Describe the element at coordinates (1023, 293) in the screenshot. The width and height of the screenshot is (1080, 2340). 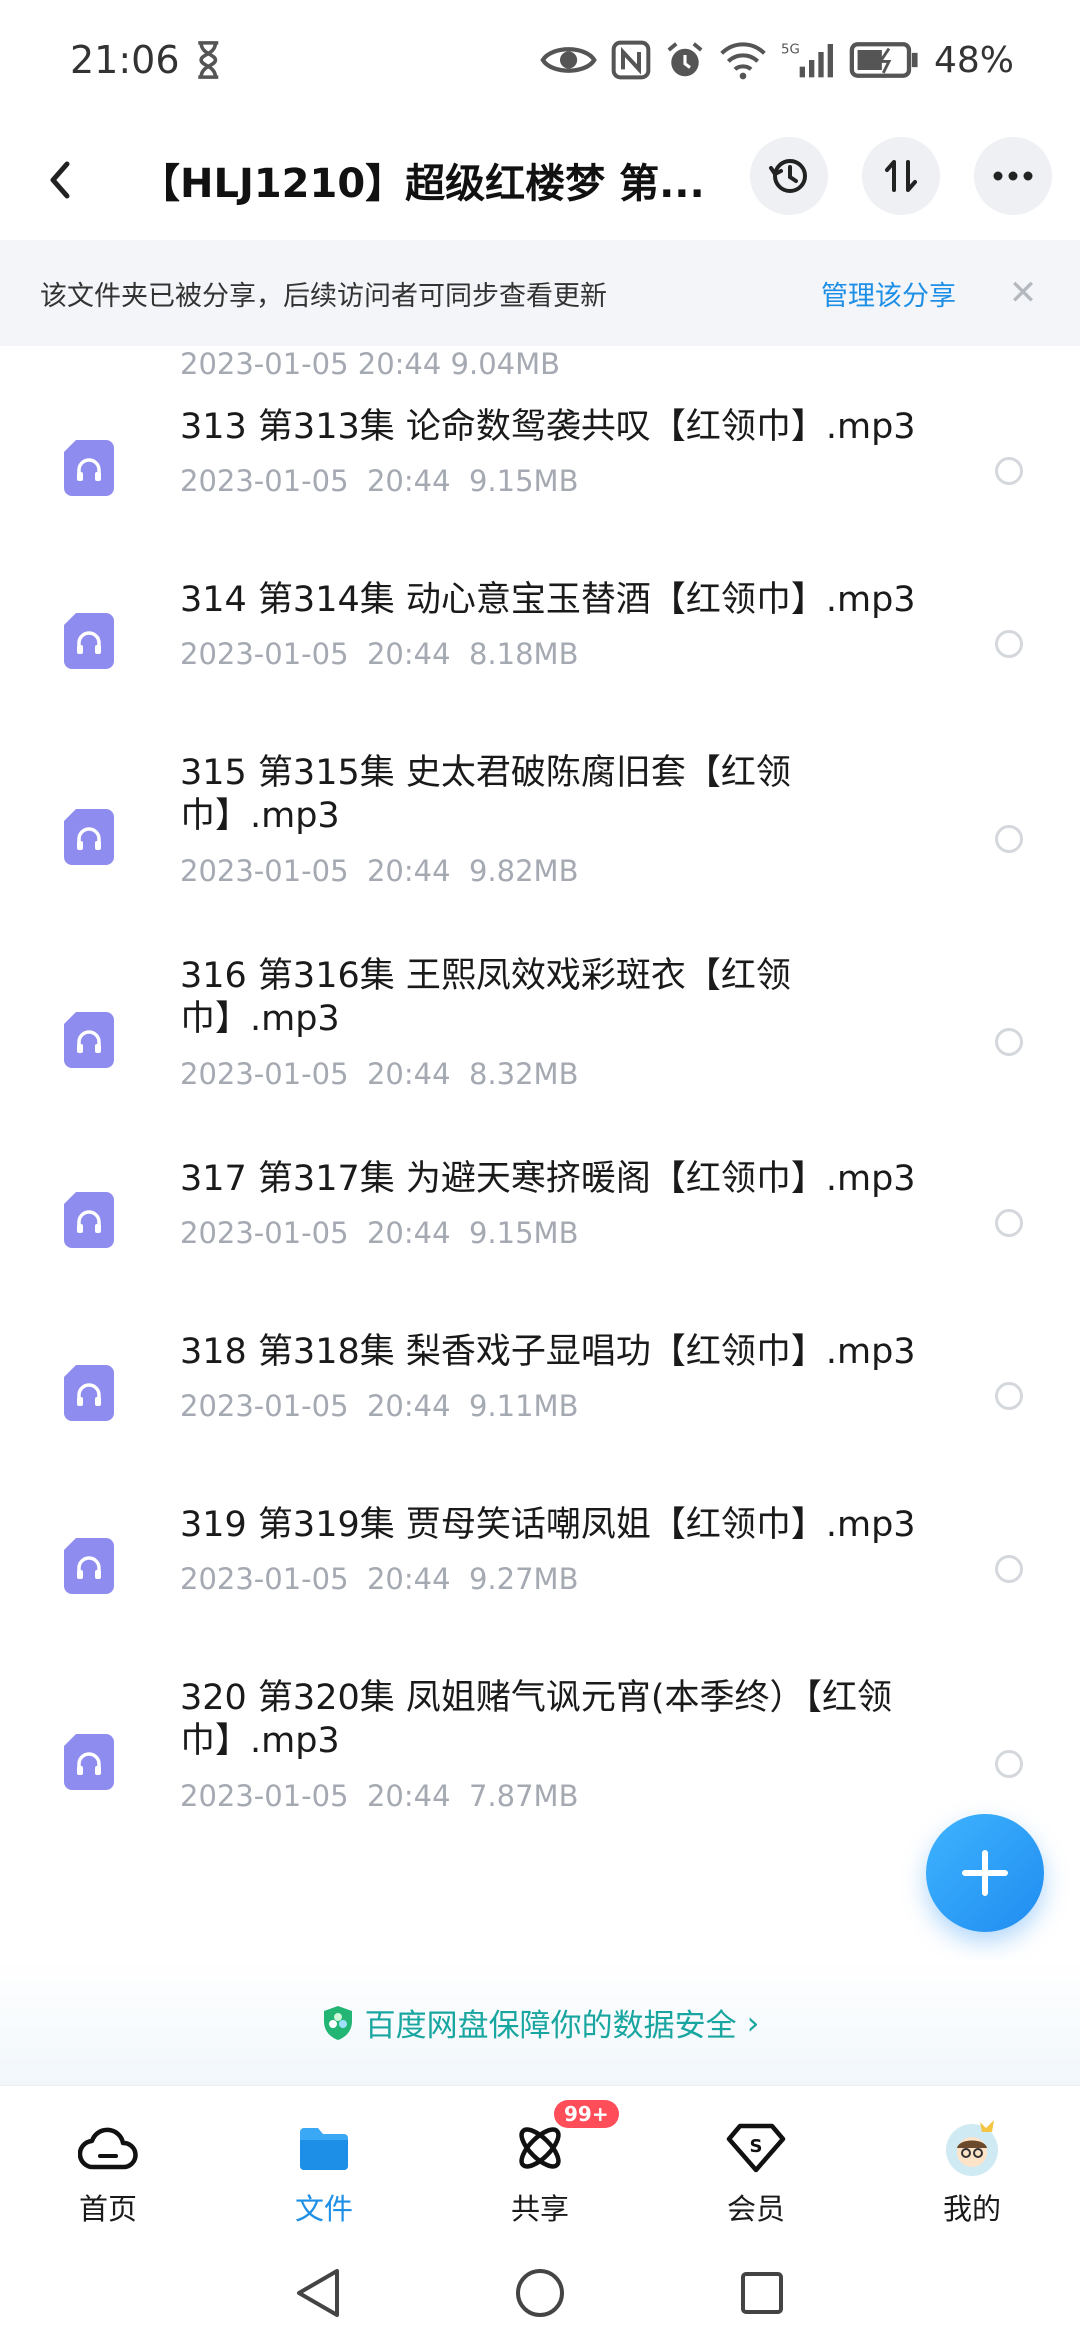
I see `close-banner-button: ✕` at that location.